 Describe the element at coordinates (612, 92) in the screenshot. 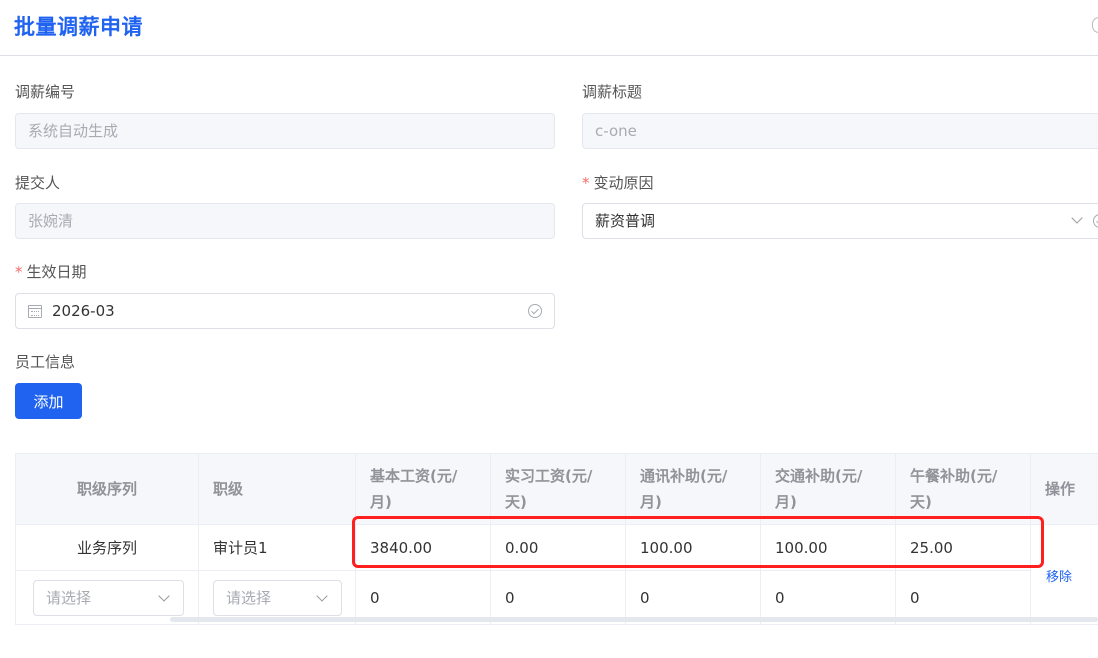

I see `adjust-title-label: 调薪标题` at that location.